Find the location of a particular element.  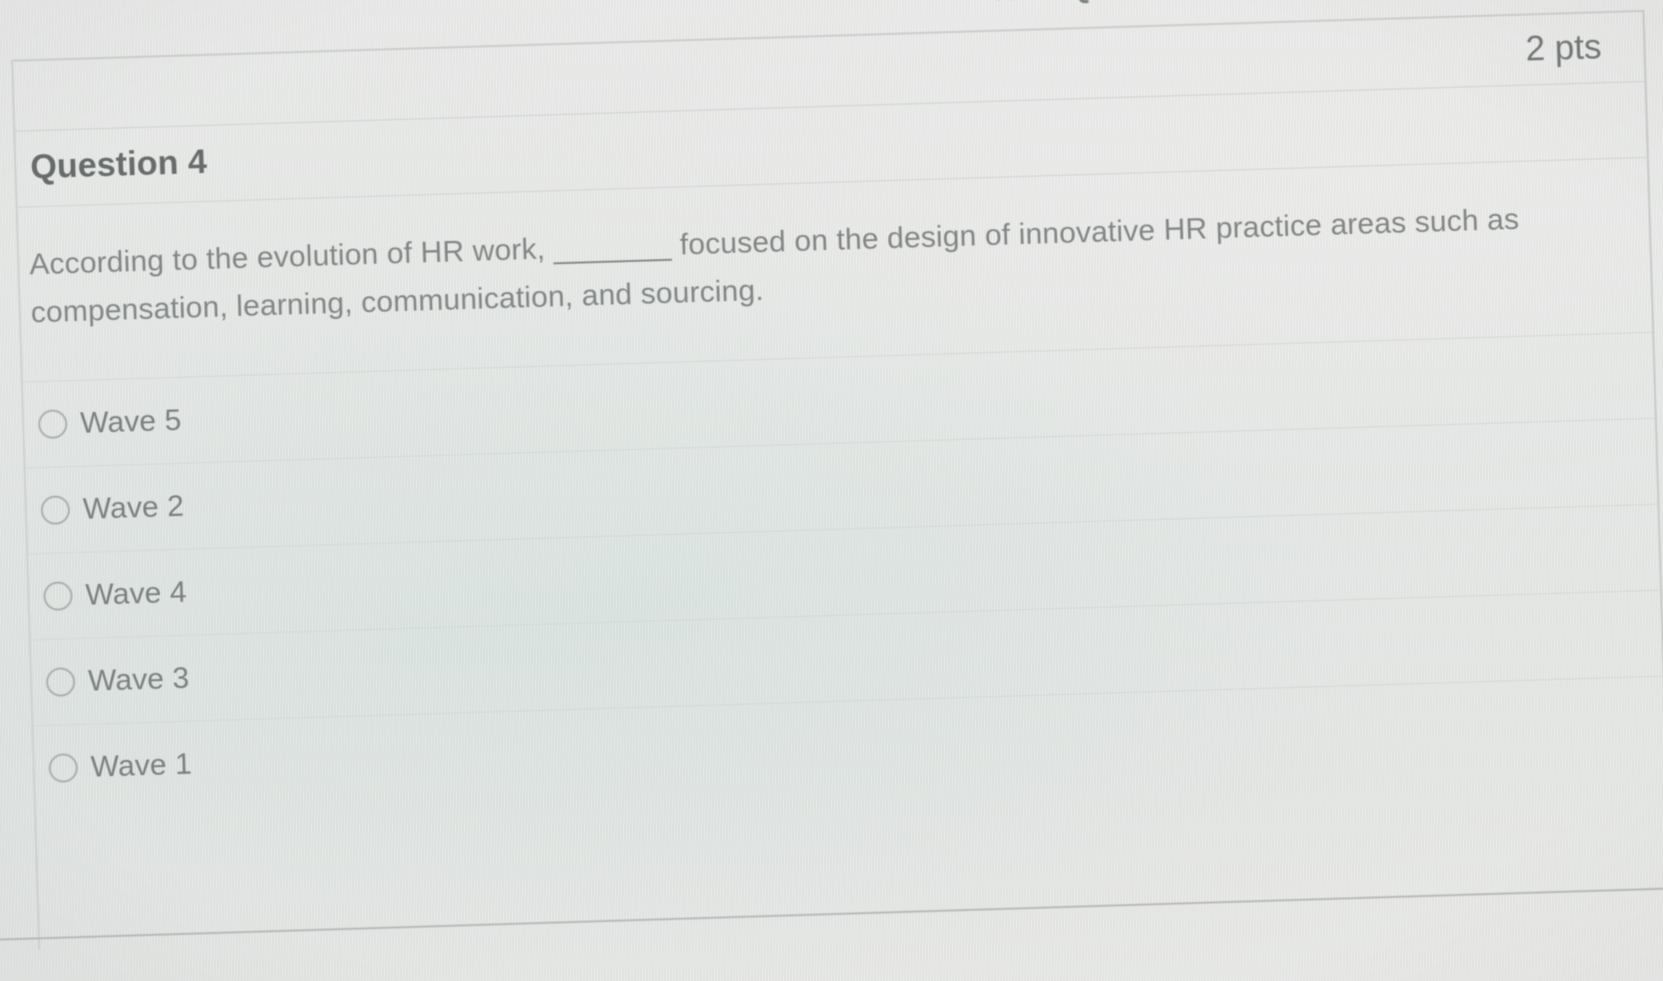

answer-label: Wave 1 is located at coordinates (141, 765).